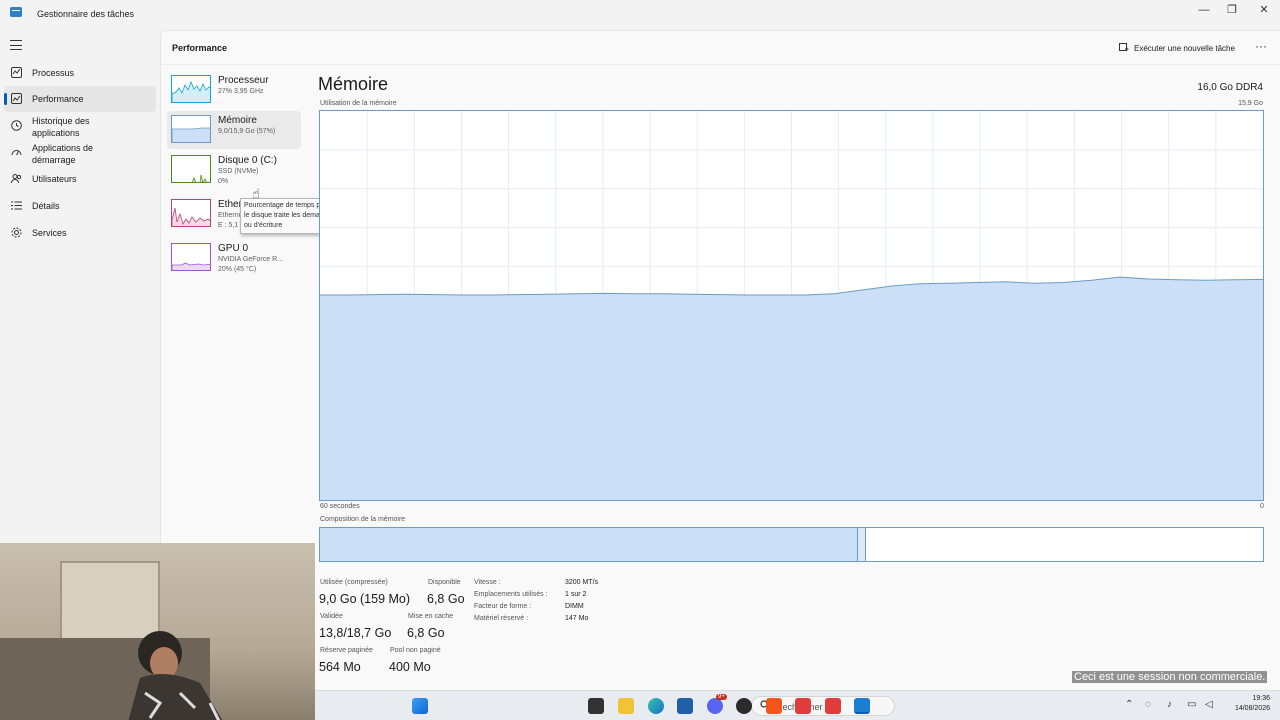 The width and height of the screenshot is (1280, 720). What do you see at coordinates (577, 618) in the screenshot?
I see `reserved-value: 147 Mo` at bounding box center [577, 618].